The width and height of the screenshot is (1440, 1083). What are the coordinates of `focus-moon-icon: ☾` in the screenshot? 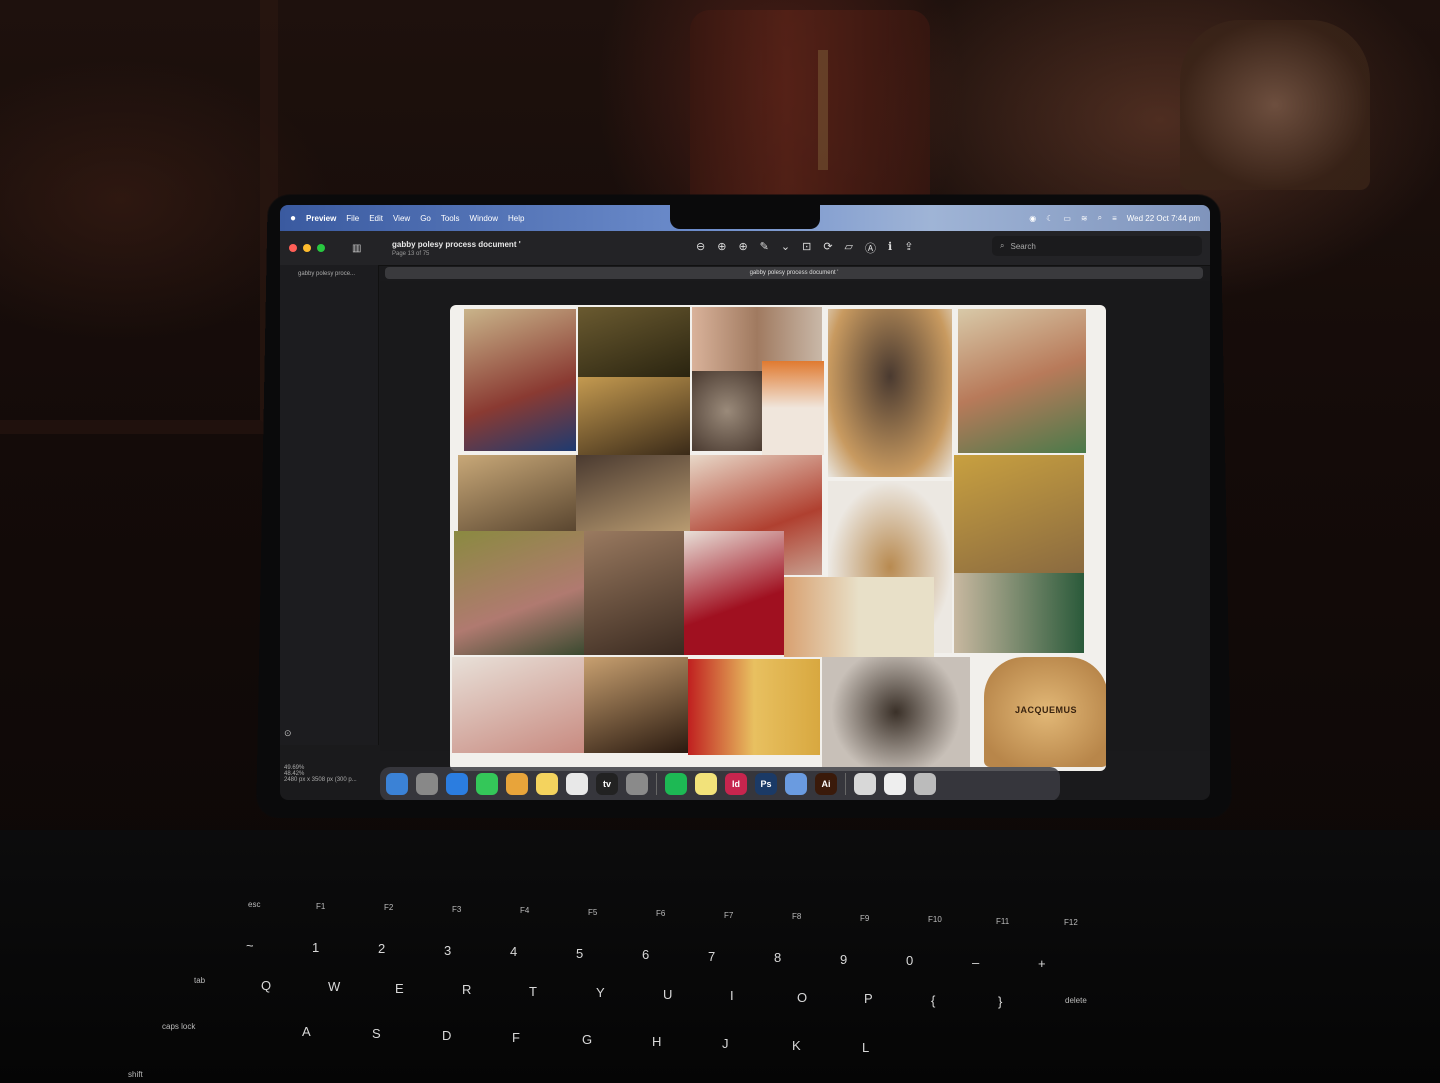 It's located at (1049, 218).